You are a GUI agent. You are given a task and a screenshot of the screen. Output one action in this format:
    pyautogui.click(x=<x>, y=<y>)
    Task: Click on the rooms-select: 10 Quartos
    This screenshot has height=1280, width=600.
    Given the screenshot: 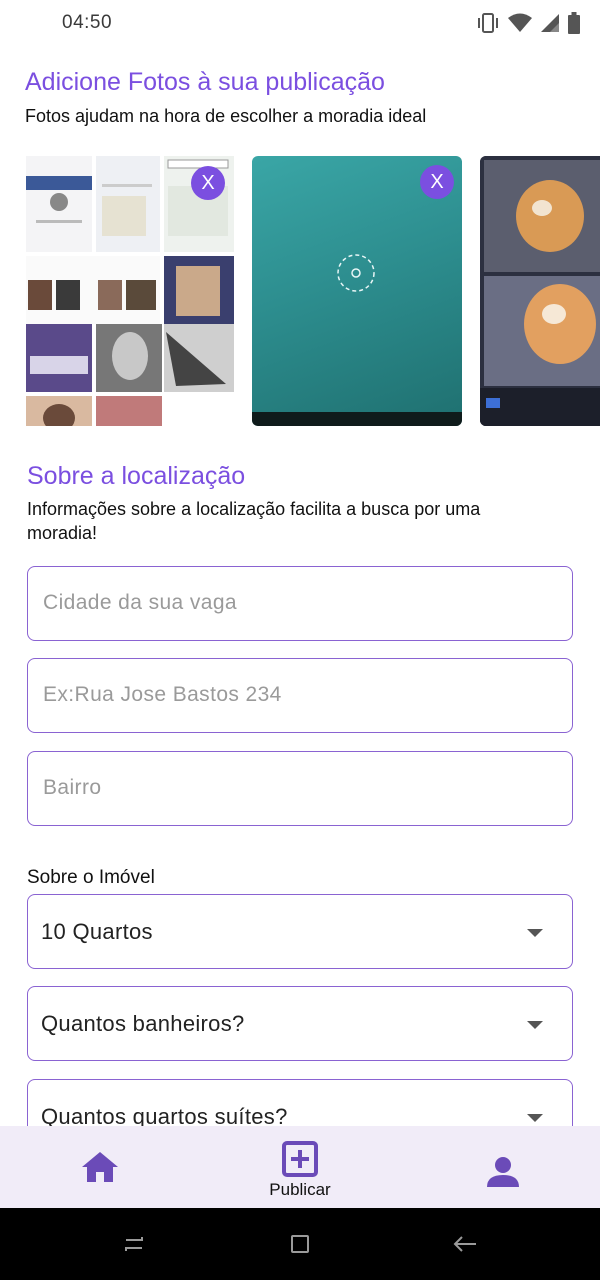 What is the action you would take?
    pyautogui.click(x=300, y=931)
    